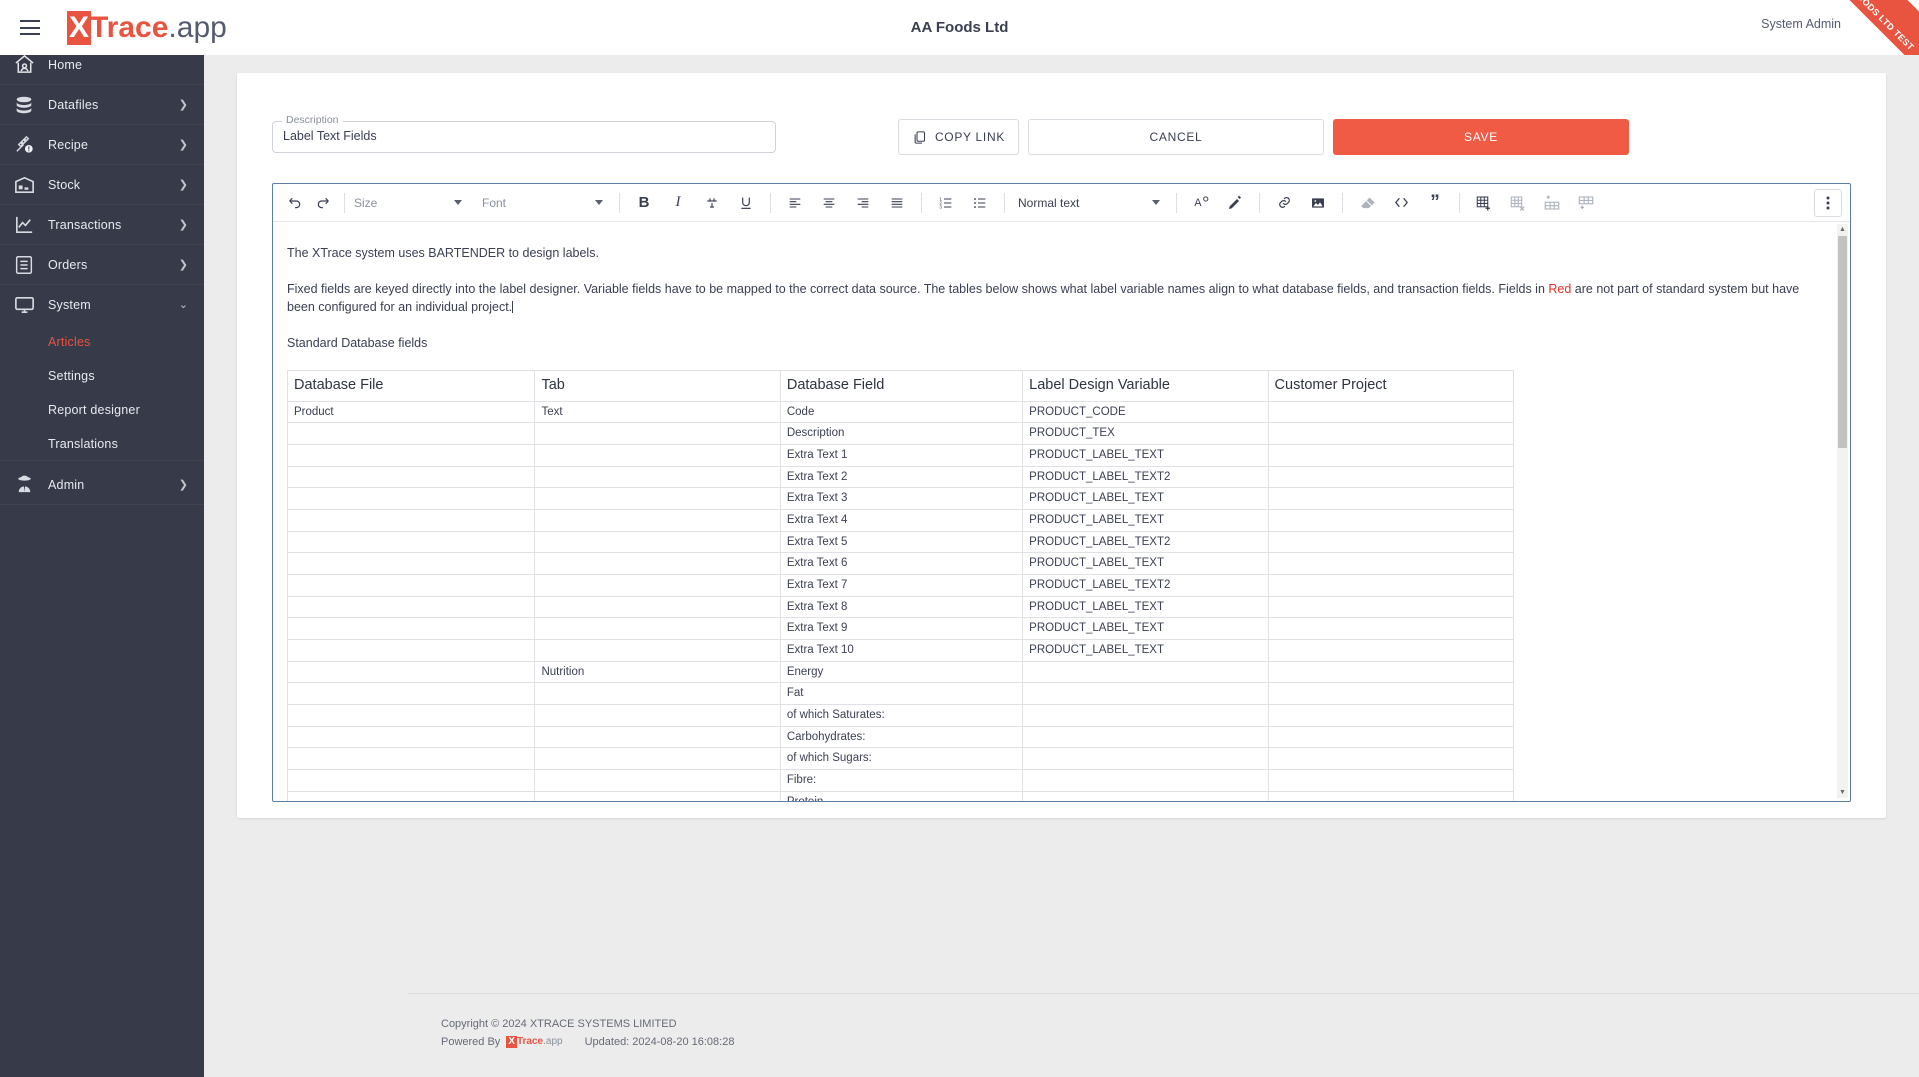 The height and width of the screenshot is (1077, 1919). What do you see at coordinates (1201, 203) in the screenshot?
I see `text-color-icon: A` at bounding box center [1201, 203].